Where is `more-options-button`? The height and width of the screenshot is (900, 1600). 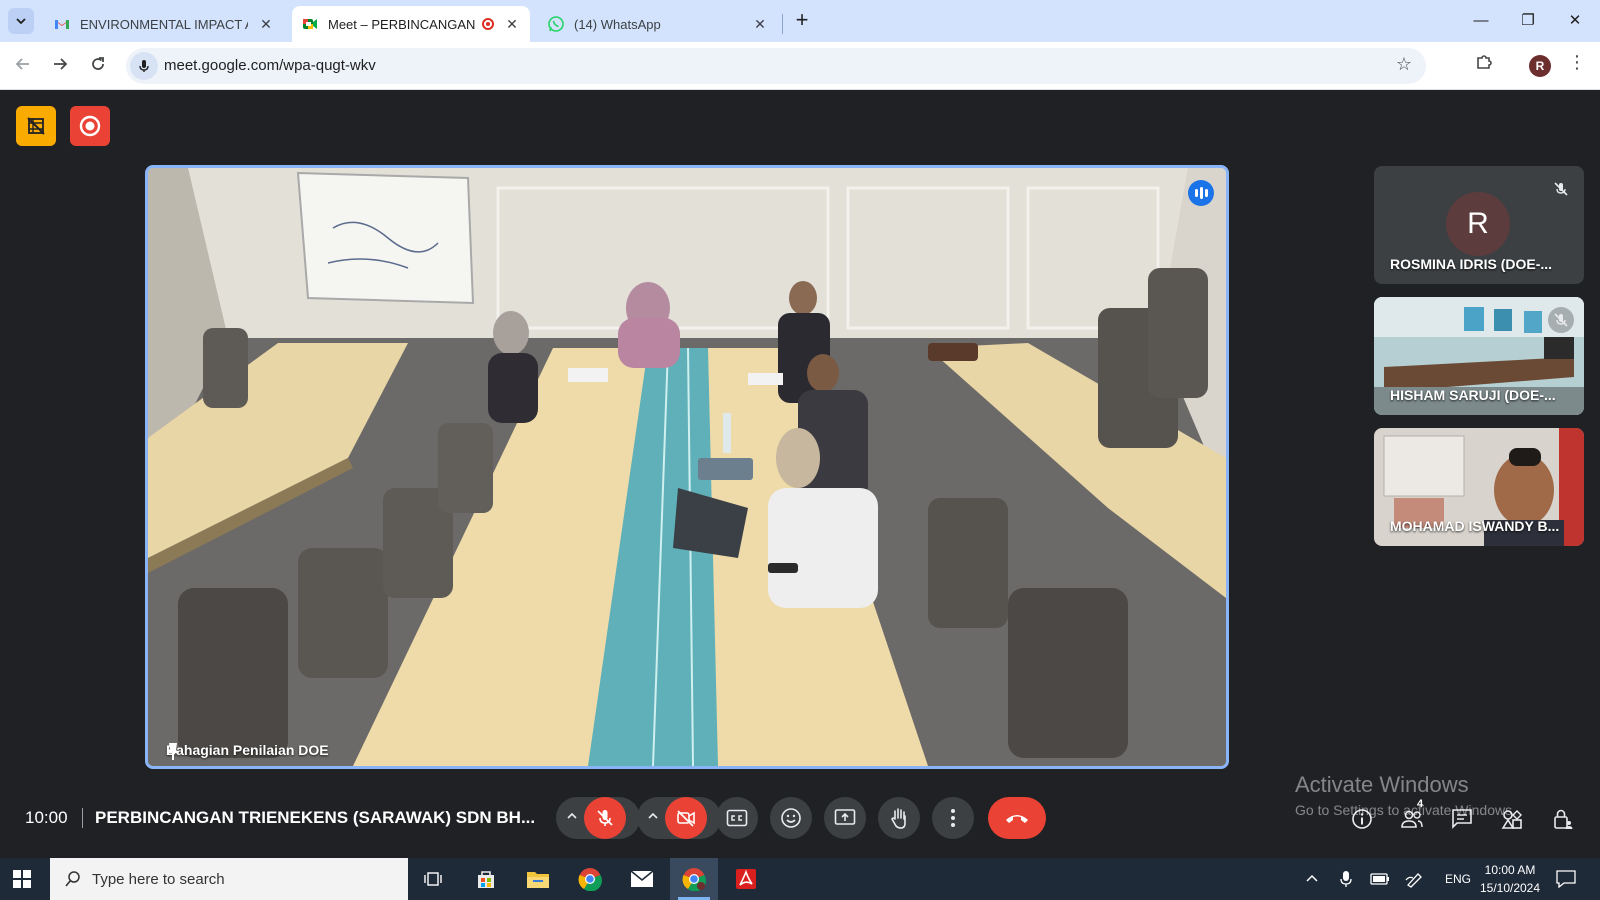 more-options-button is located at coordinates (953, 818).